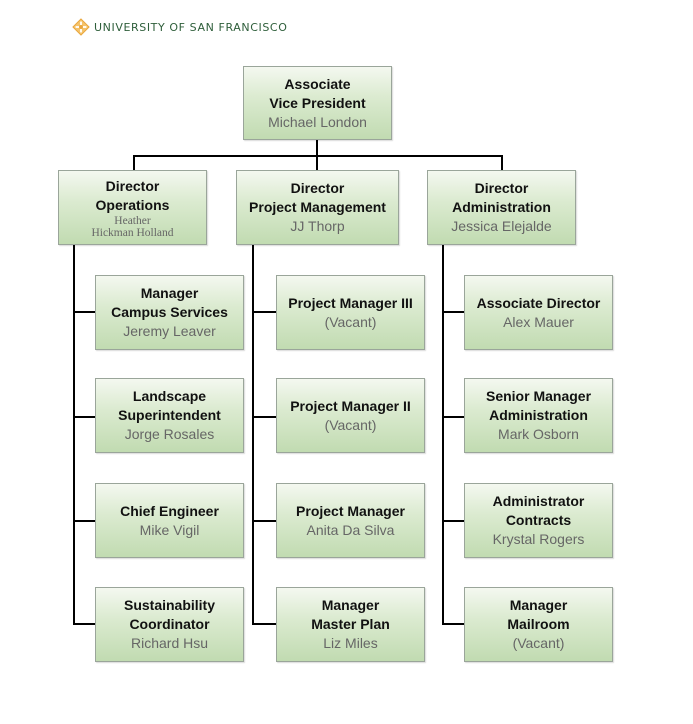 Image resolution: width=693 pixels, height=724 pixels. What do you see at coordinates (350, 520) in the screenshot?
I see `org-node-report: Project Manager Anita Da Silva` at bounding box center [350, 520].